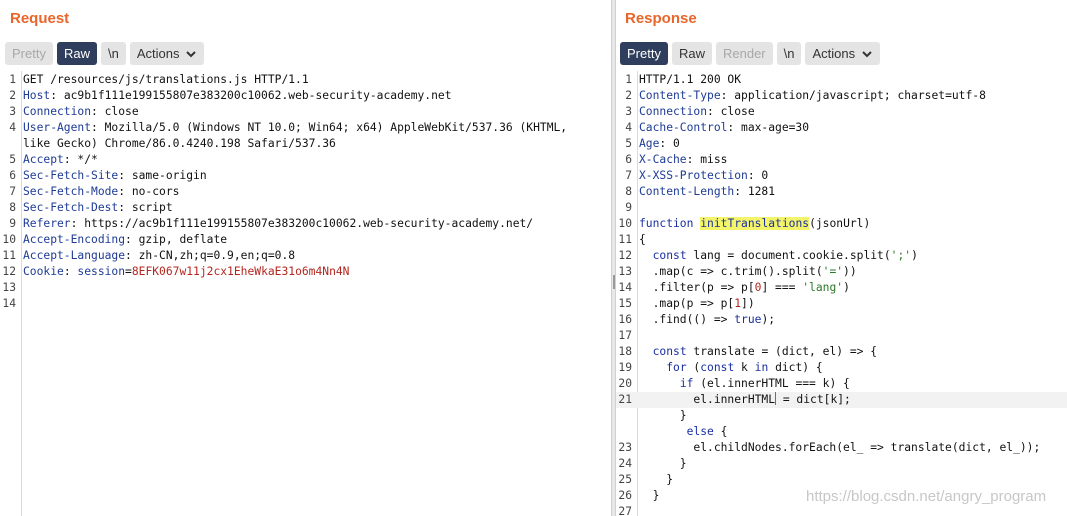  Describe the element at coordinates (305, 112) in the screenshot. I see `request-code-line: 3 Connection: close` at that location.